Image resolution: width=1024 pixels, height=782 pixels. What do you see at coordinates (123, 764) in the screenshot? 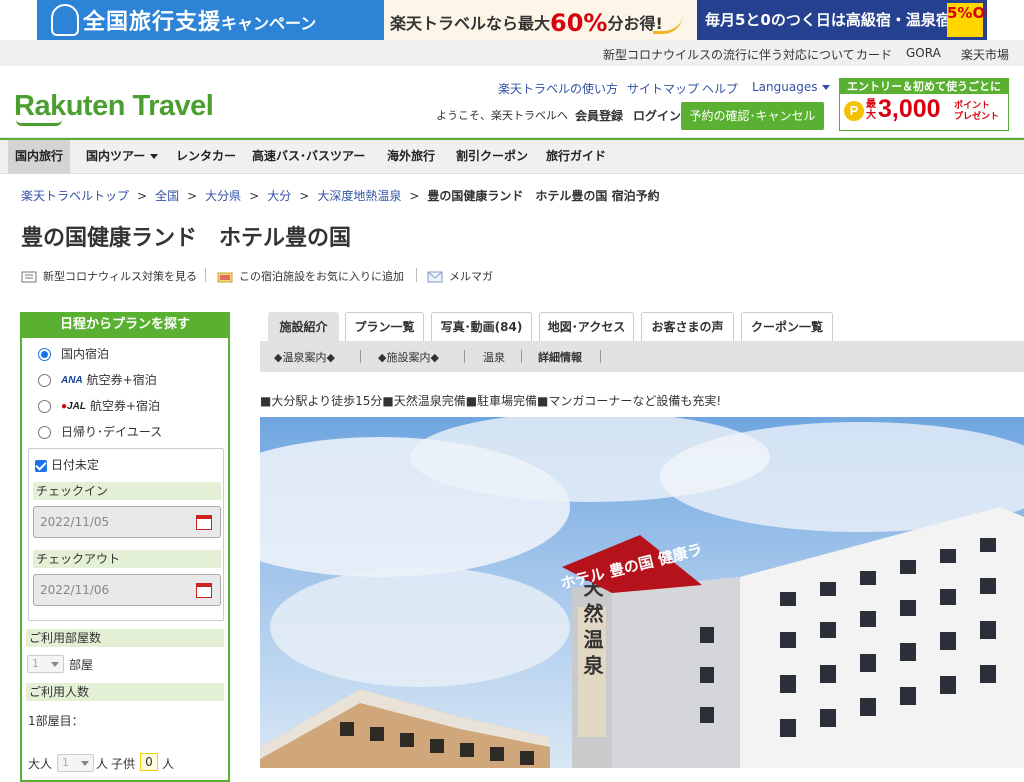
I see `child-label: 子供` at bounding box center [123, 764].